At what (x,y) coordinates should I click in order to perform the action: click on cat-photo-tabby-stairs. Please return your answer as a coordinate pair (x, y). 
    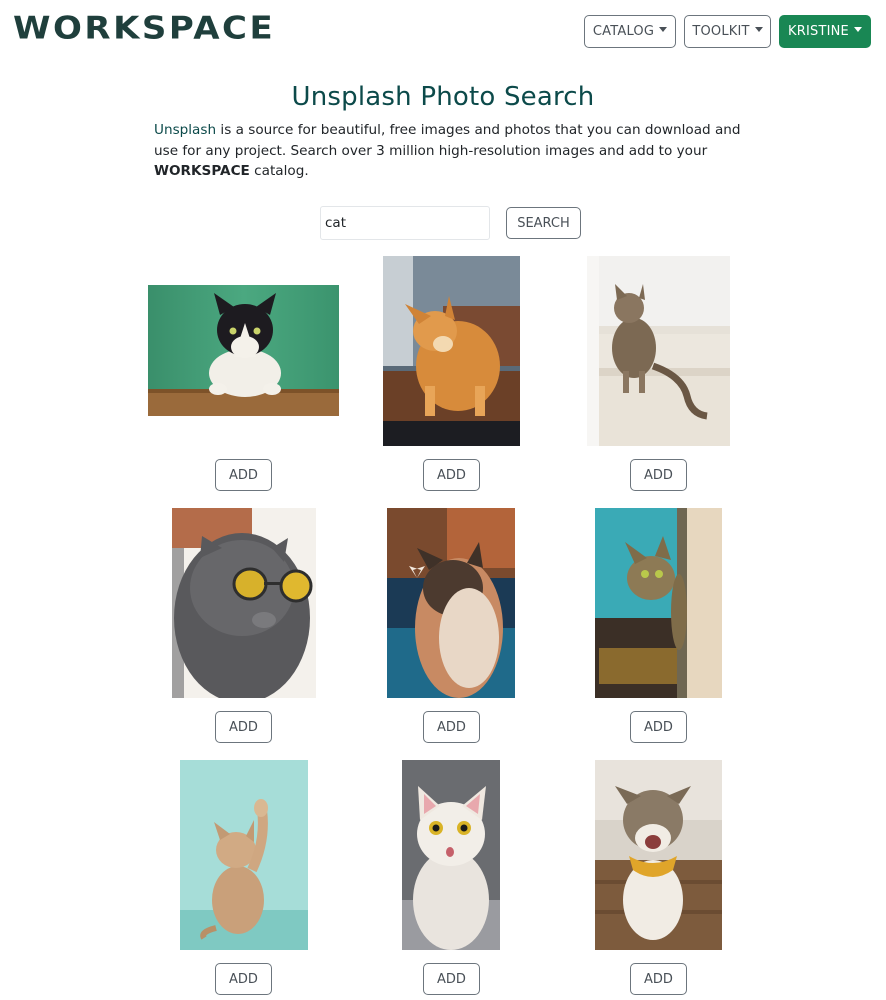
    Looking at the image, I should click on (658, 351).